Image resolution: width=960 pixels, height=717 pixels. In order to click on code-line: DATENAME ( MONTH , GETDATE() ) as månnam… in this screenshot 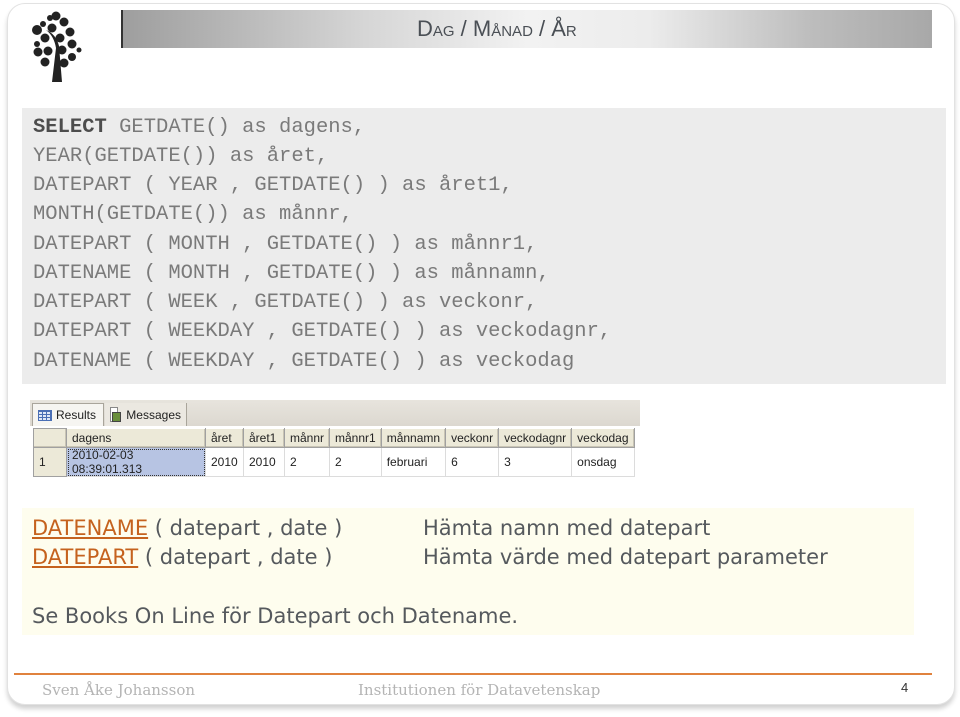, I will do `click(291, 273)`.